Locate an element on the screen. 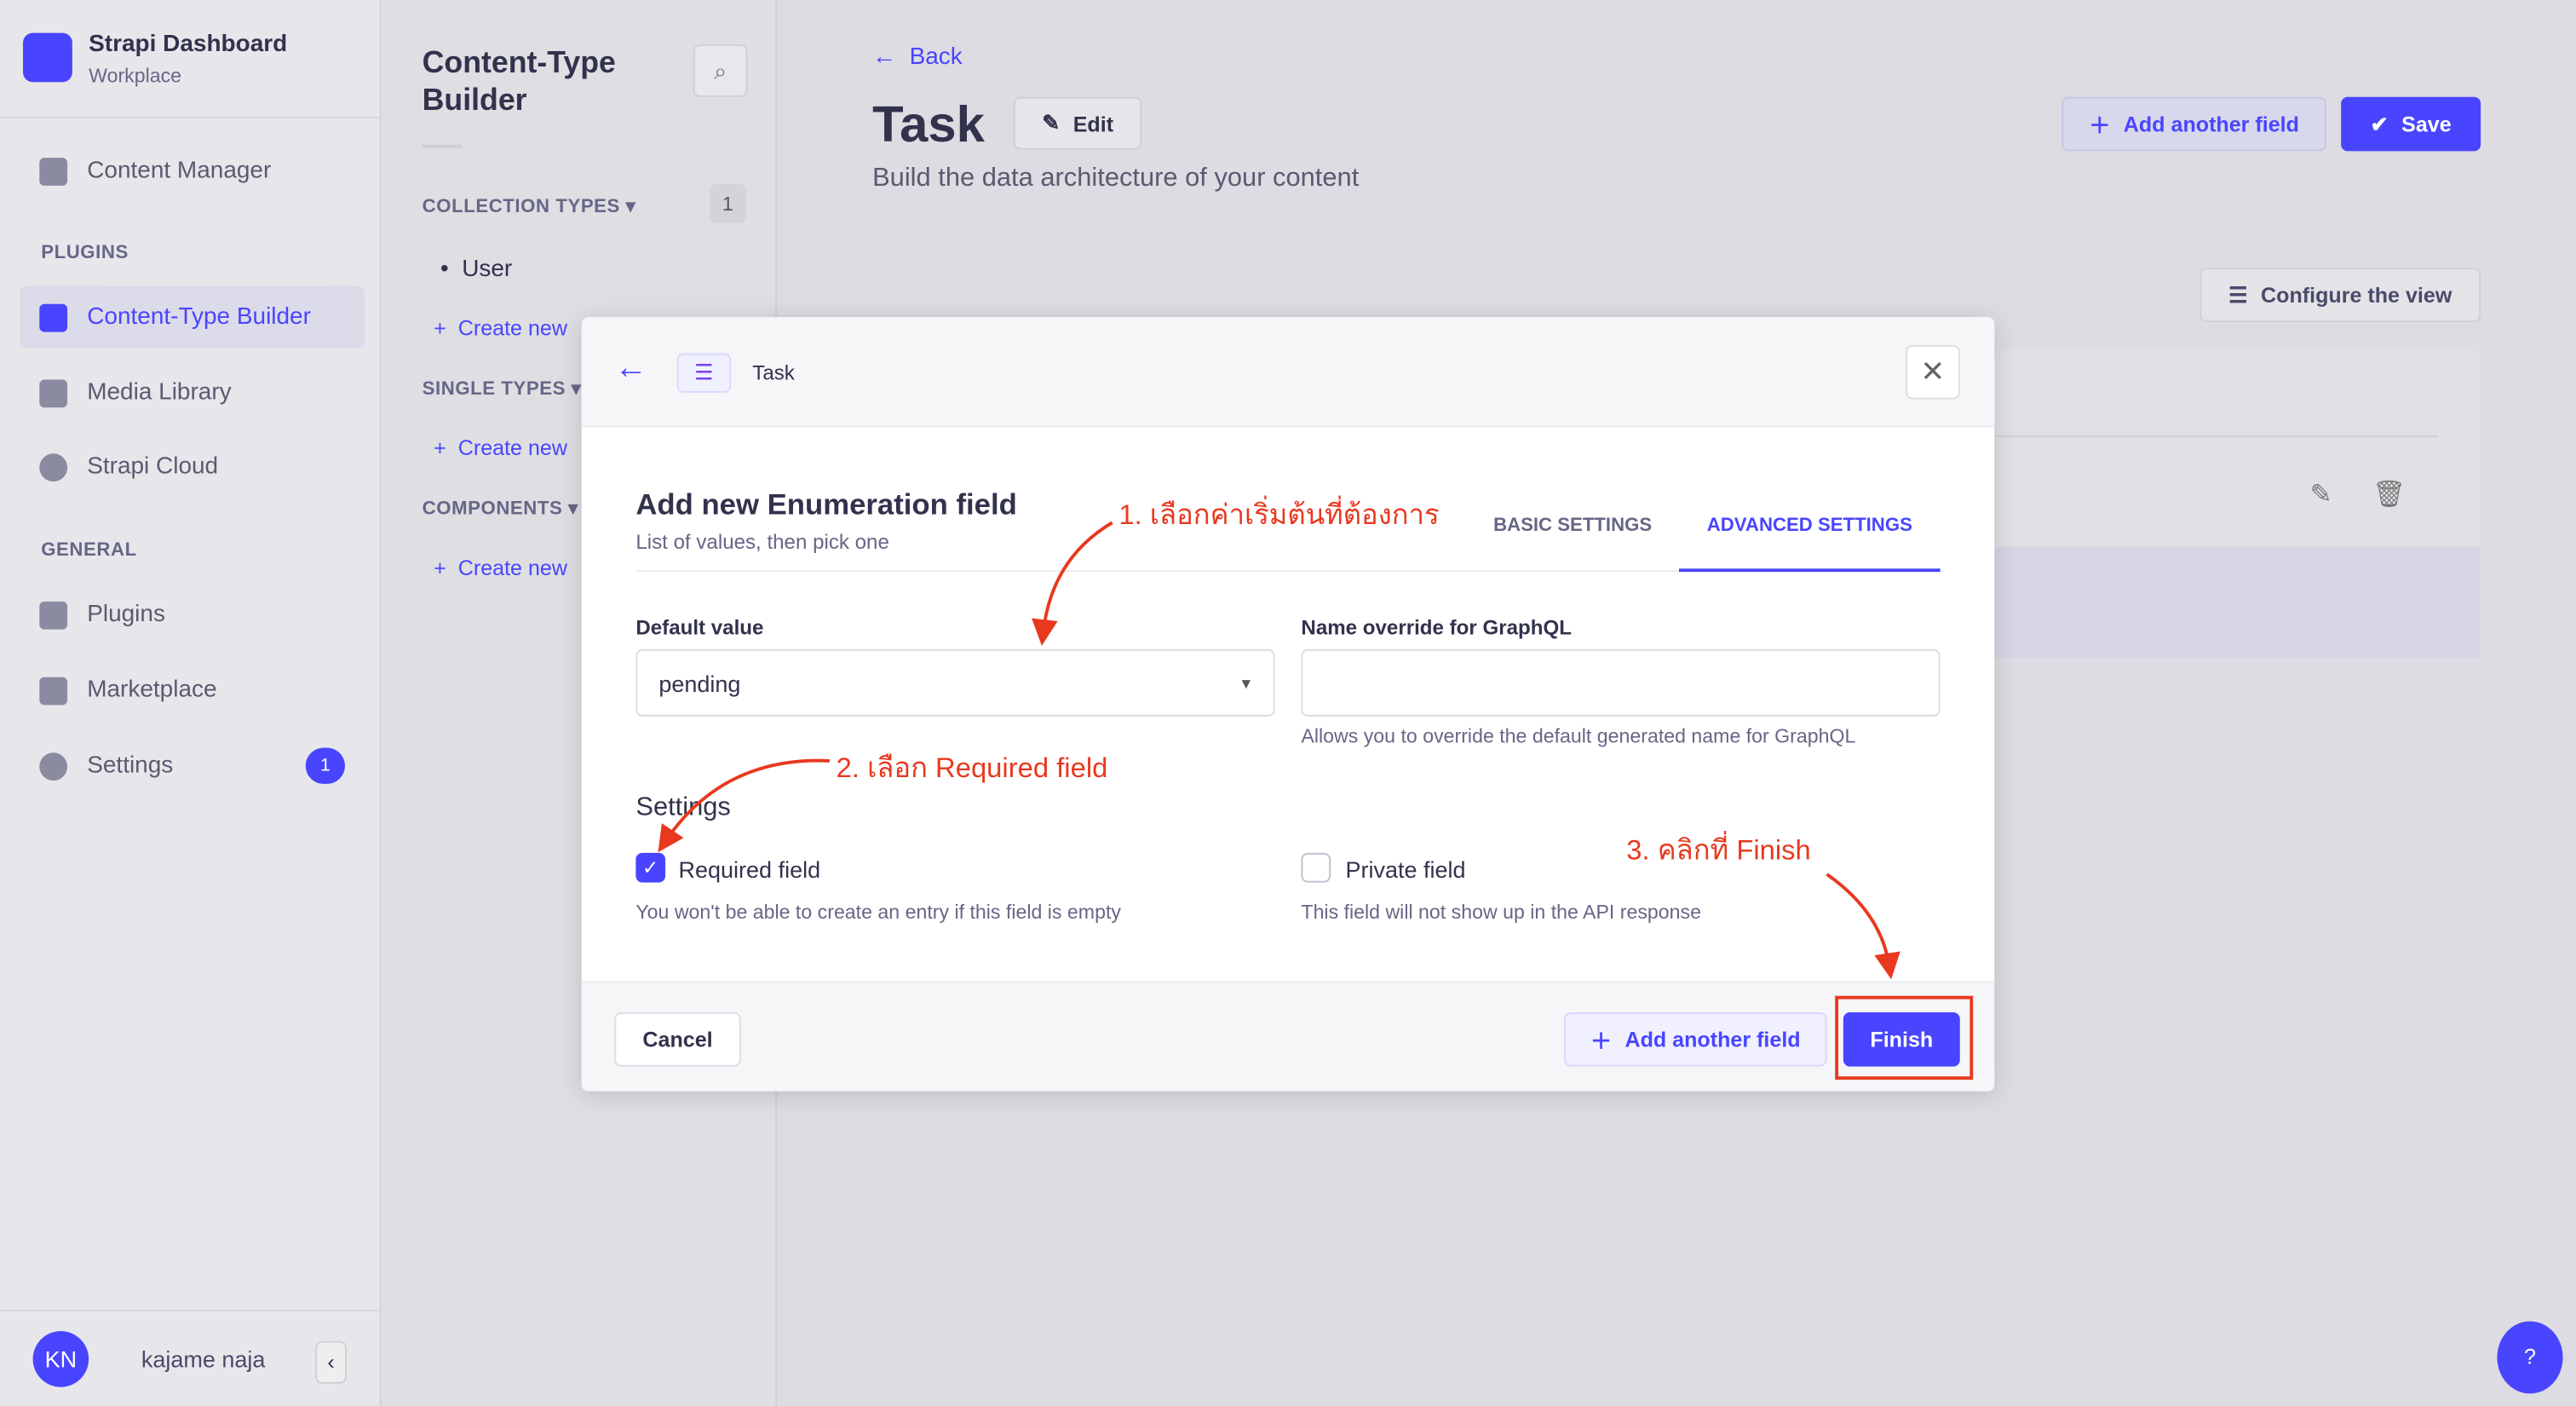 The height and width of the screenshot is (1406, 2576). help-button: ? is located at coordinates (2530, 1357).